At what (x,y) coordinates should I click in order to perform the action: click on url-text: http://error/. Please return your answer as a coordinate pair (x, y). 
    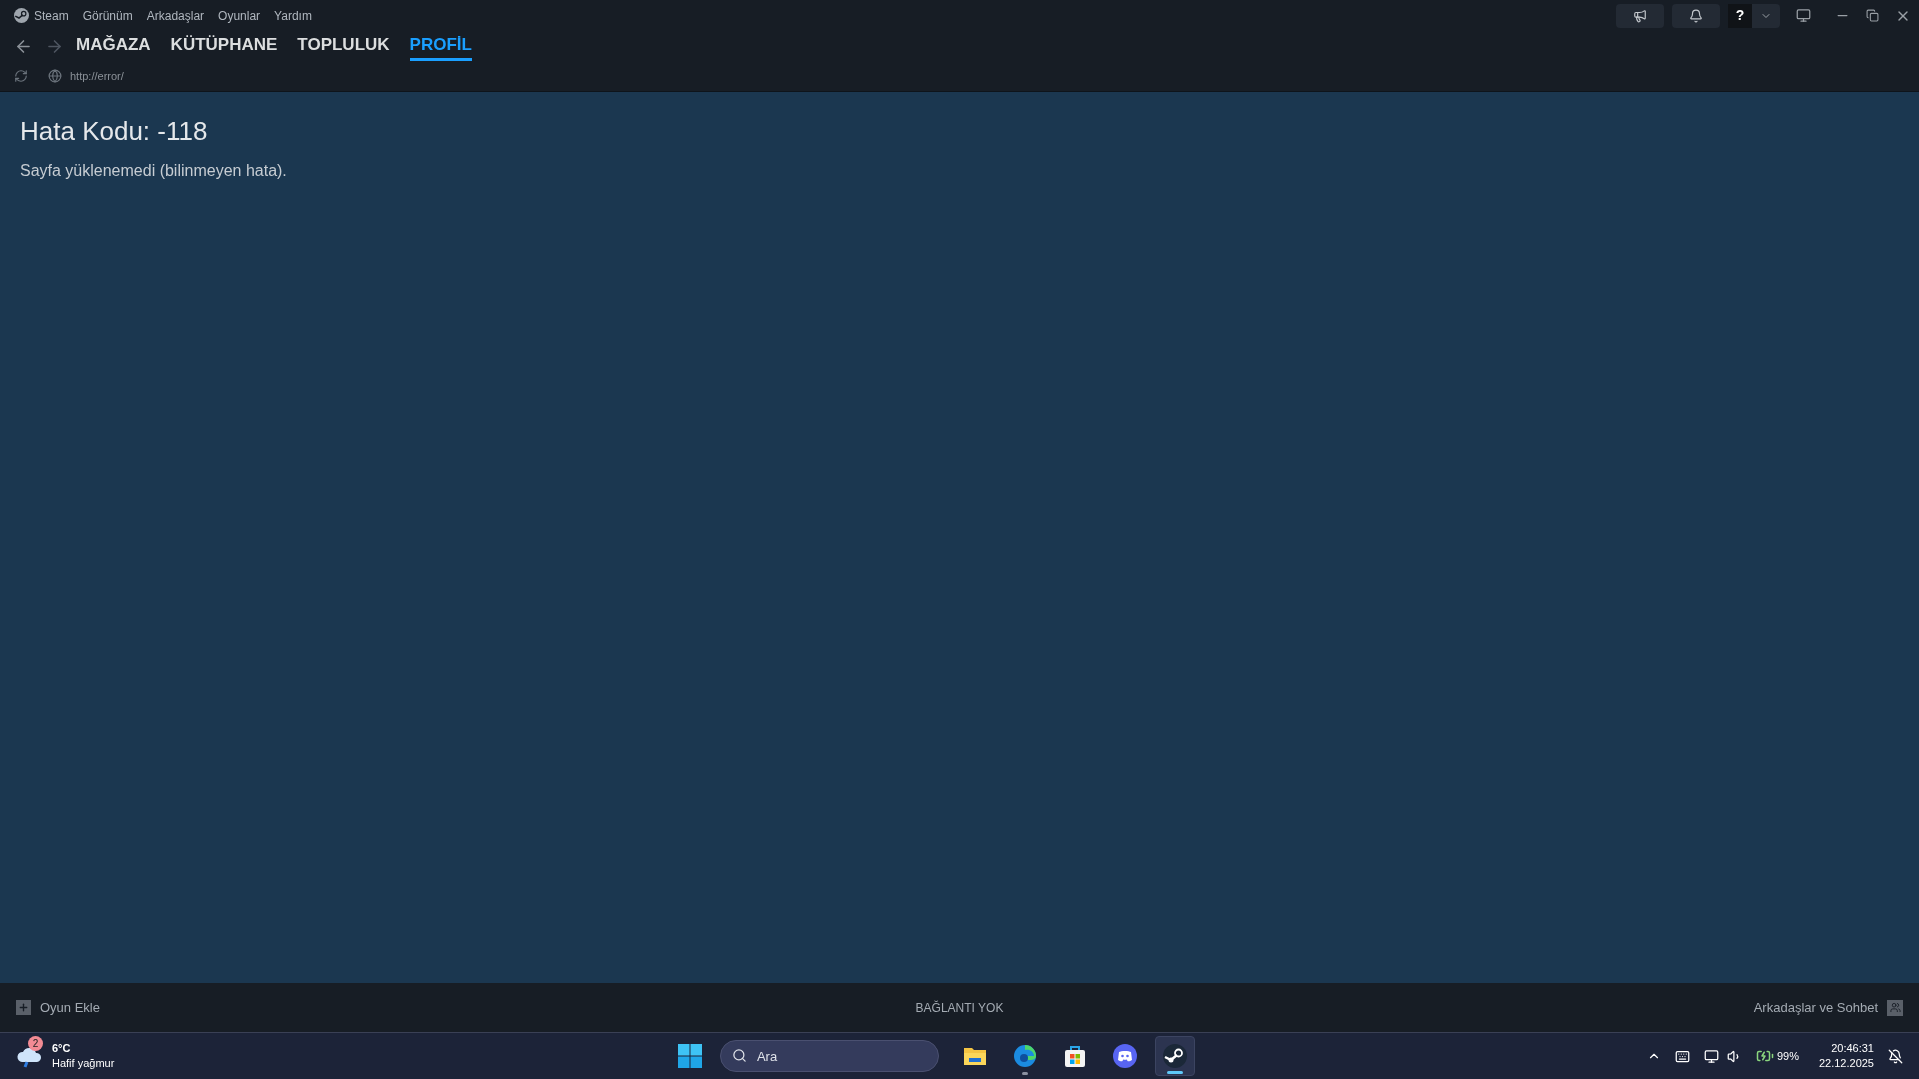
    Looking at the image, I should click on (97, 76).